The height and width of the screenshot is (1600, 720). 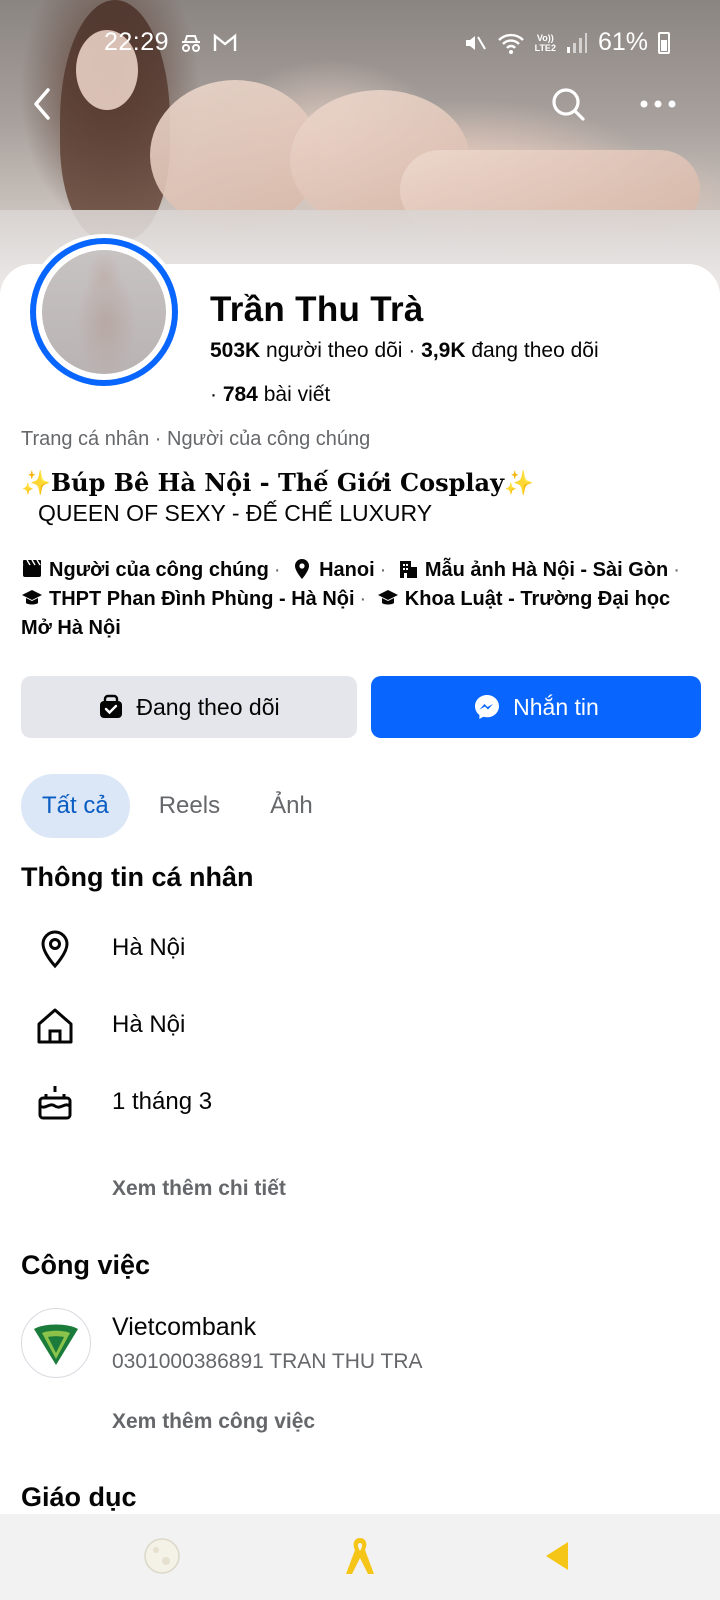 I want to click on bio-line-2: QUEEN OF SEXY - ĐẾ CHẾ LUXURY, so click(x=235, y=513).